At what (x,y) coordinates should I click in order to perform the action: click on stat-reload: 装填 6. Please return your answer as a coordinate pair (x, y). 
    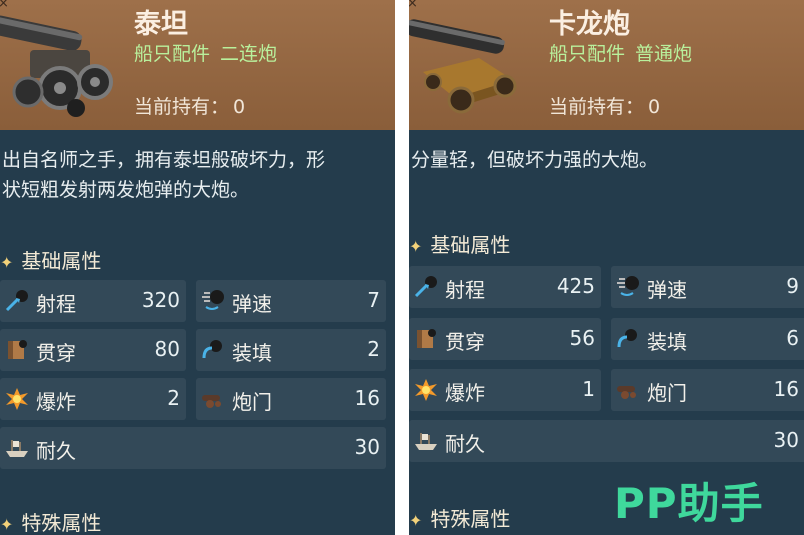
    Looking at the image, I should click on (707, 339).